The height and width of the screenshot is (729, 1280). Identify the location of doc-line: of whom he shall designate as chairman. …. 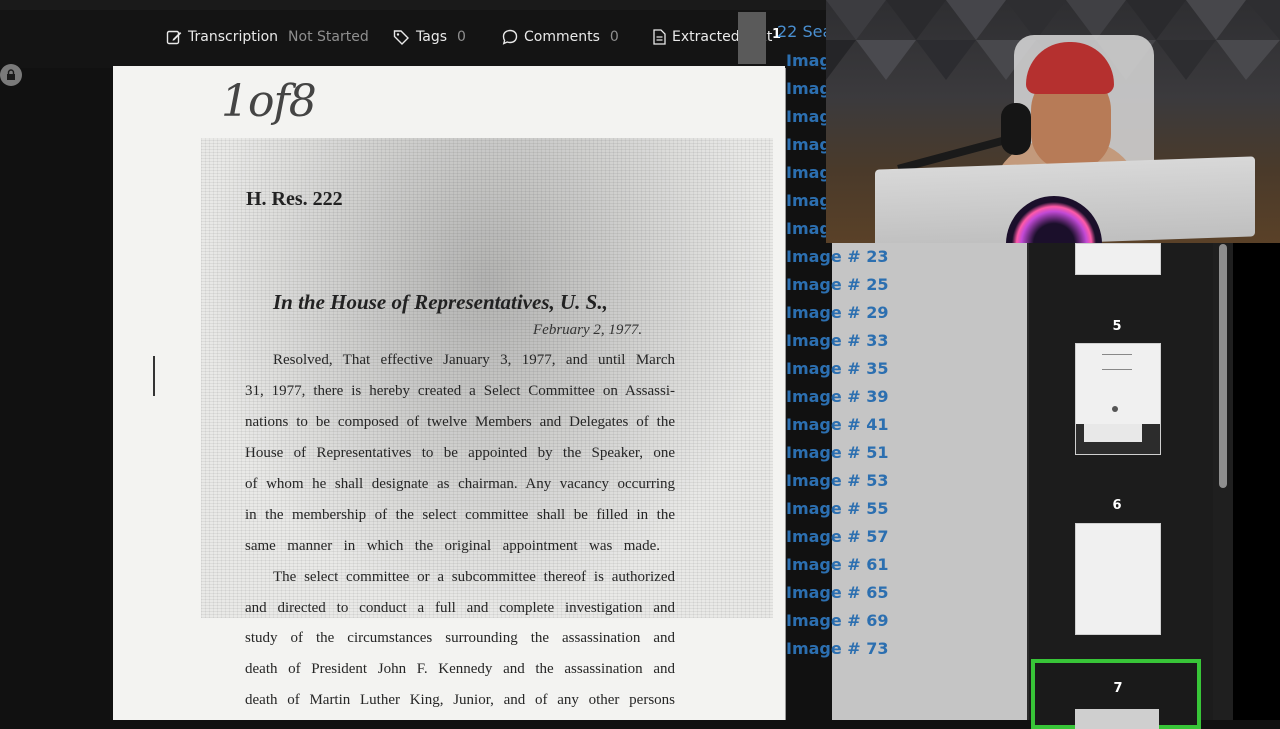
(460, 484).